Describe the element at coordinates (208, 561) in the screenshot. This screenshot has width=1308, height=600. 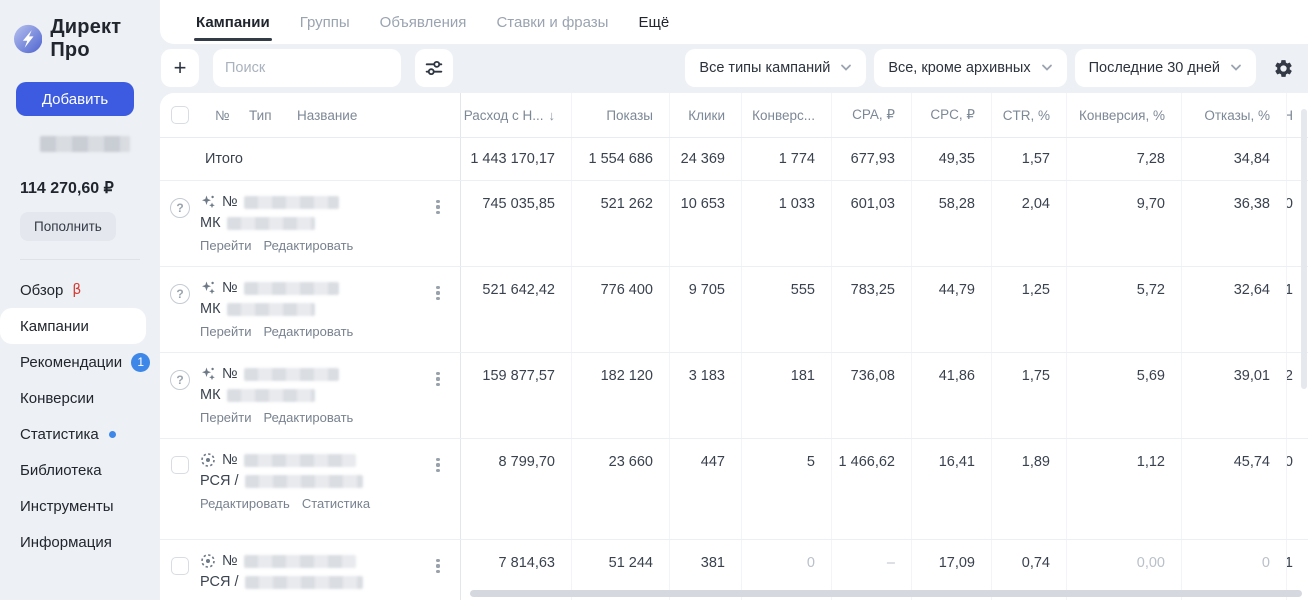
I see `network-campaign-icon` at that location.